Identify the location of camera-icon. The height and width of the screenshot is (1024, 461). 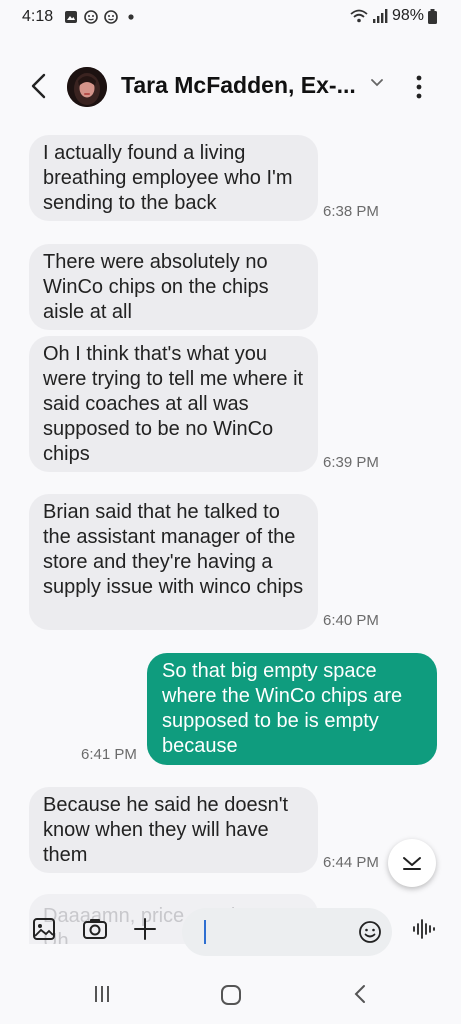
(95, 929).